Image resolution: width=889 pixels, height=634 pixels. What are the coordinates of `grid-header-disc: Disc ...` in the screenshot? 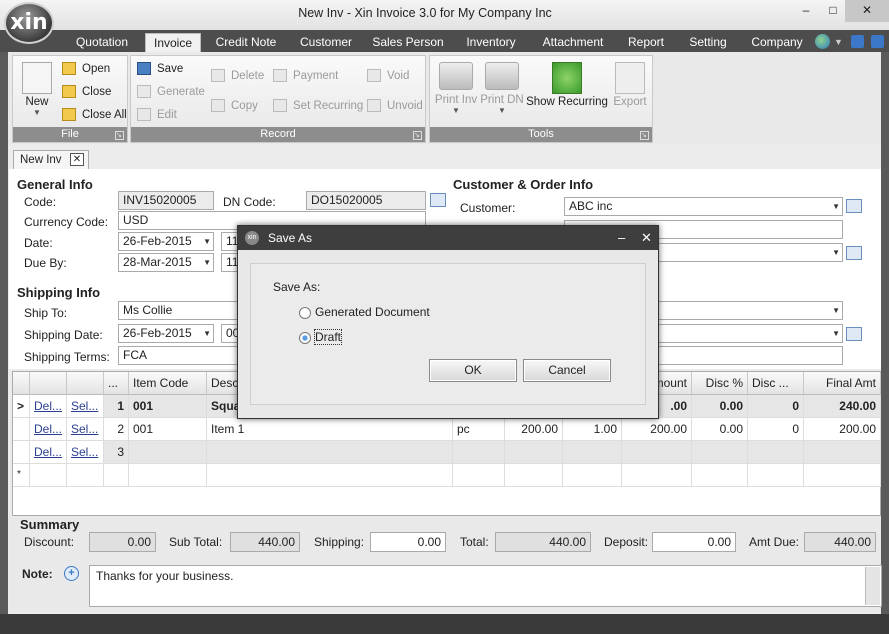 It's located at (776, 383).